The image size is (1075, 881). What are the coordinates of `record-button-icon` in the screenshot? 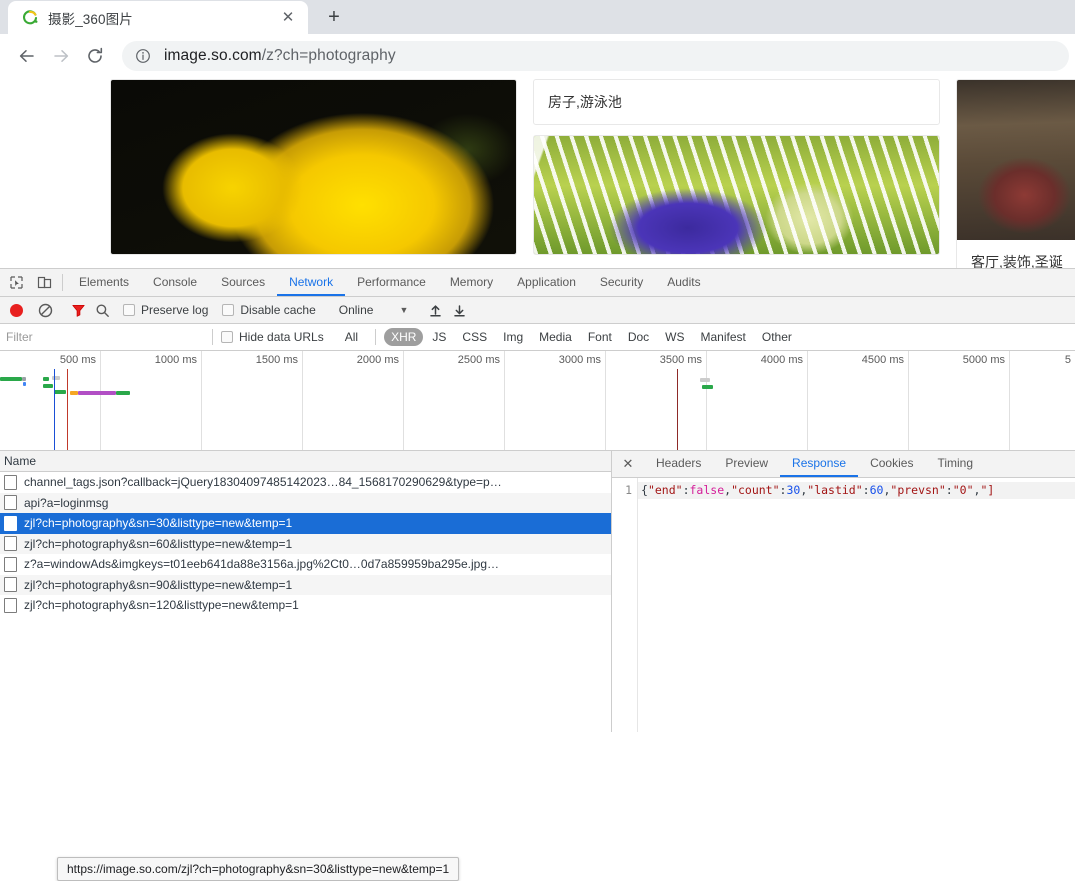 It's located at (16, 310).